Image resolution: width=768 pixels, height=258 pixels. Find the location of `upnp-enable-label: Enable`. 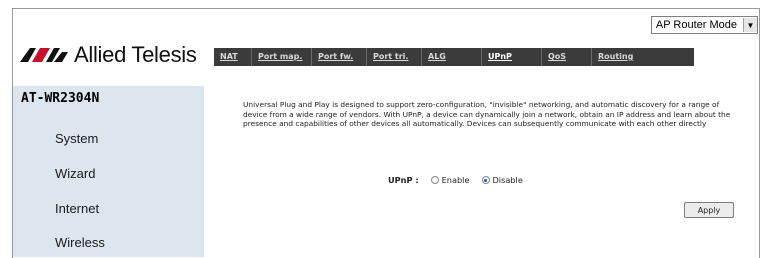

upnp-enable-label: Enable is located at coordinates (455, 180).